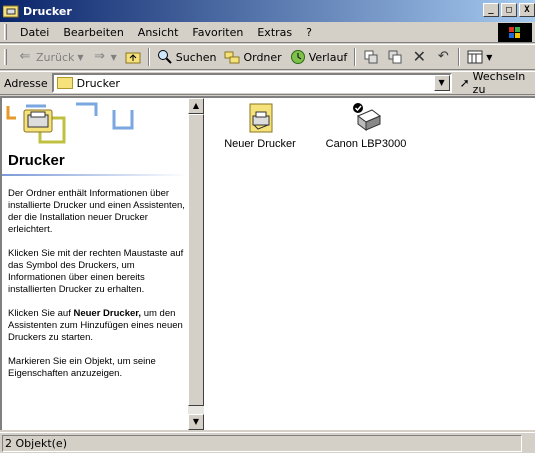  Describe the element at coordinates (196, 57) in the screenshot. I see `search-label: Suchen` at that location.